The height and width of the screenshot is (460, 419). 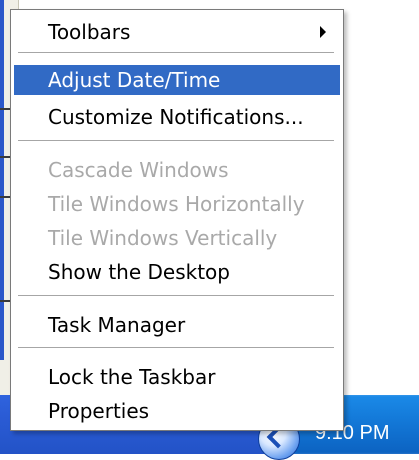 I want to click on menu-item-label: Toolbars, so click(x=89, y=32).